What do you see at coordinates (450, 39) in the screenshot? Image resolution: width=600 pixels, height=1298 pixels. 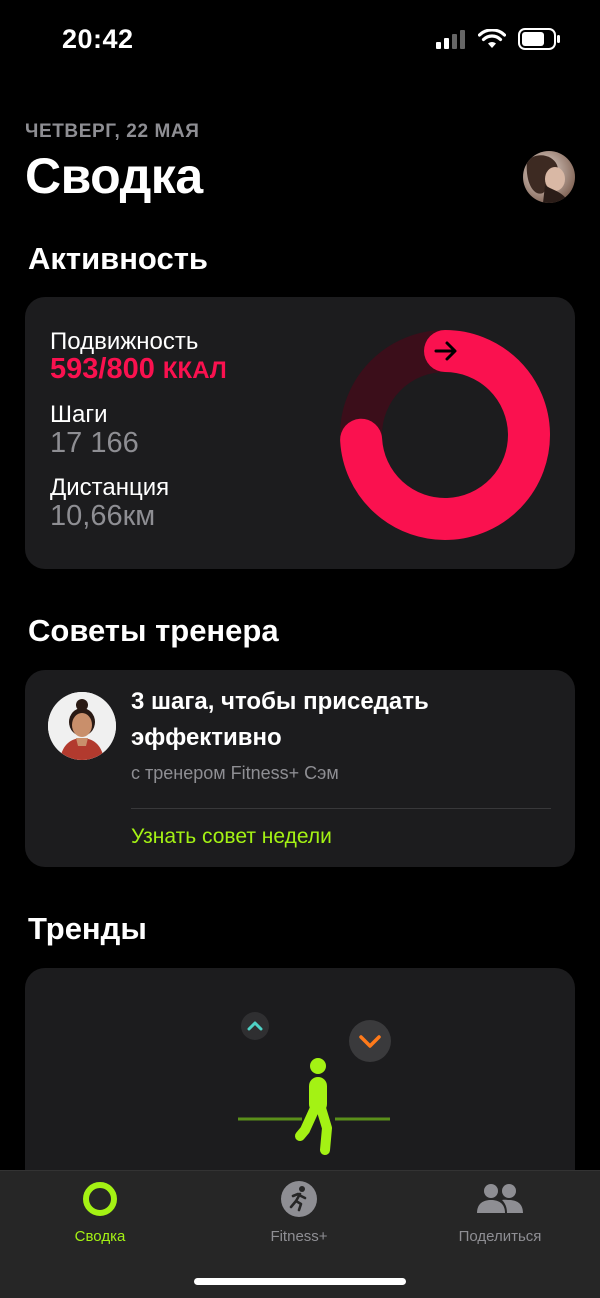 I see `cellular-signal-icon` at bounding box center [450, 39].